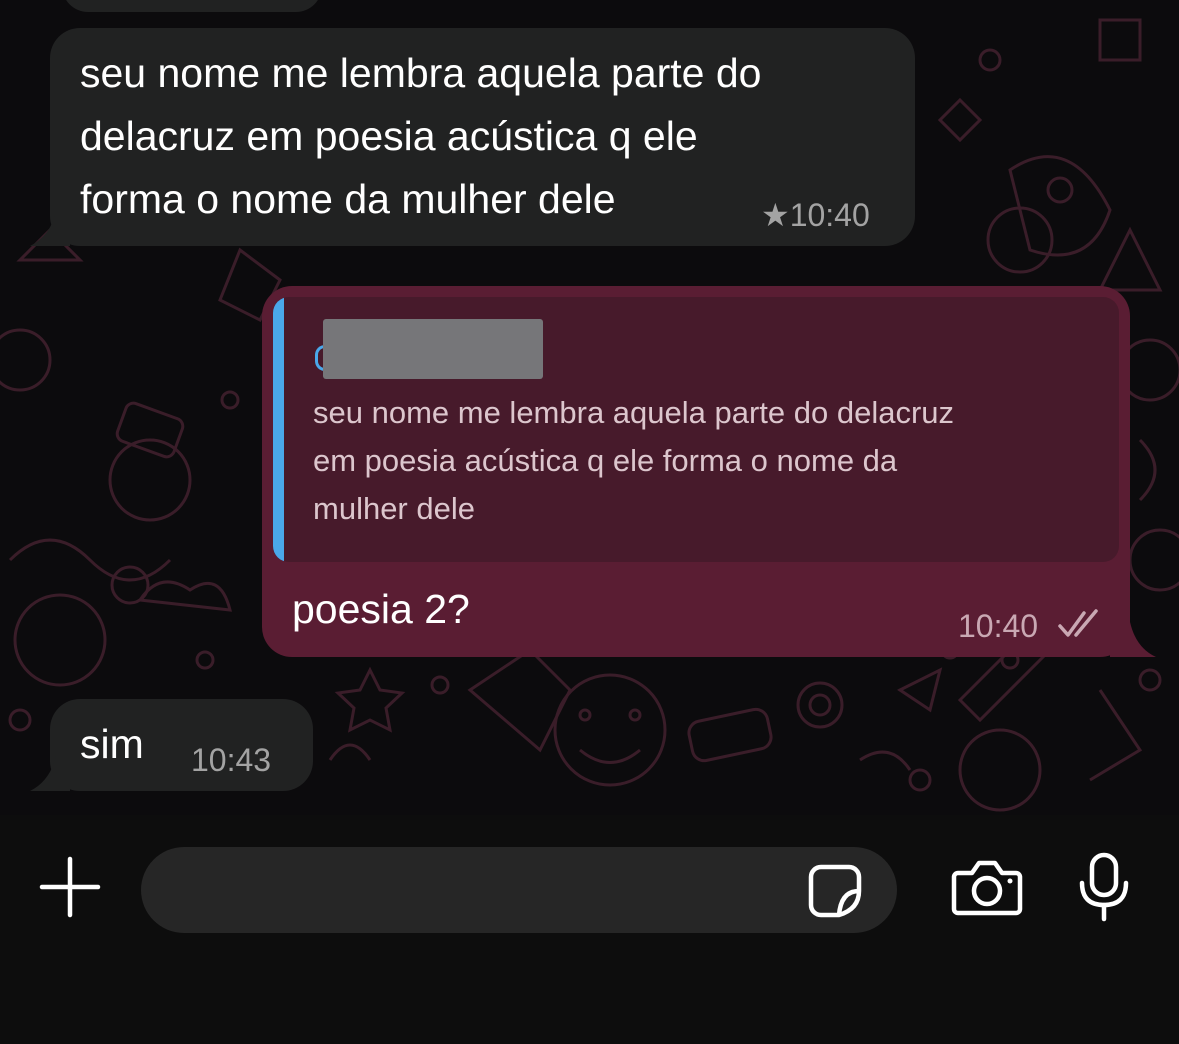 This screenshot has height=1044, width=1179. Describe the element at coordinates (998, 626) in the screenshot. I see `message-time: 10:40` at that location.